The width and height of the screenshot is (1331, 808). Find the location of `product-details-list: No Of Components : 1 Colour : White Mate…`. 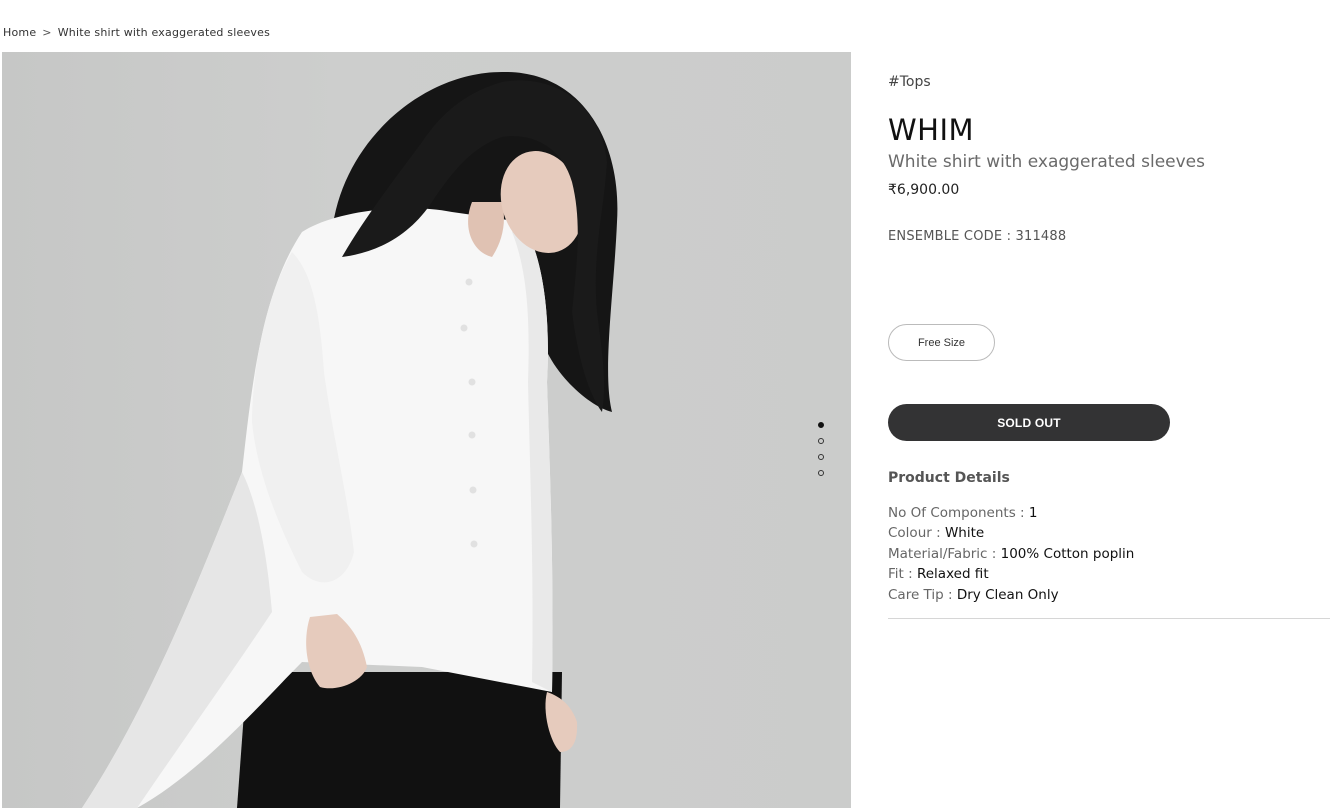

product-details-list: No Of Components : 1 Colour : White Mate… is located at coordinates (1011, 554).